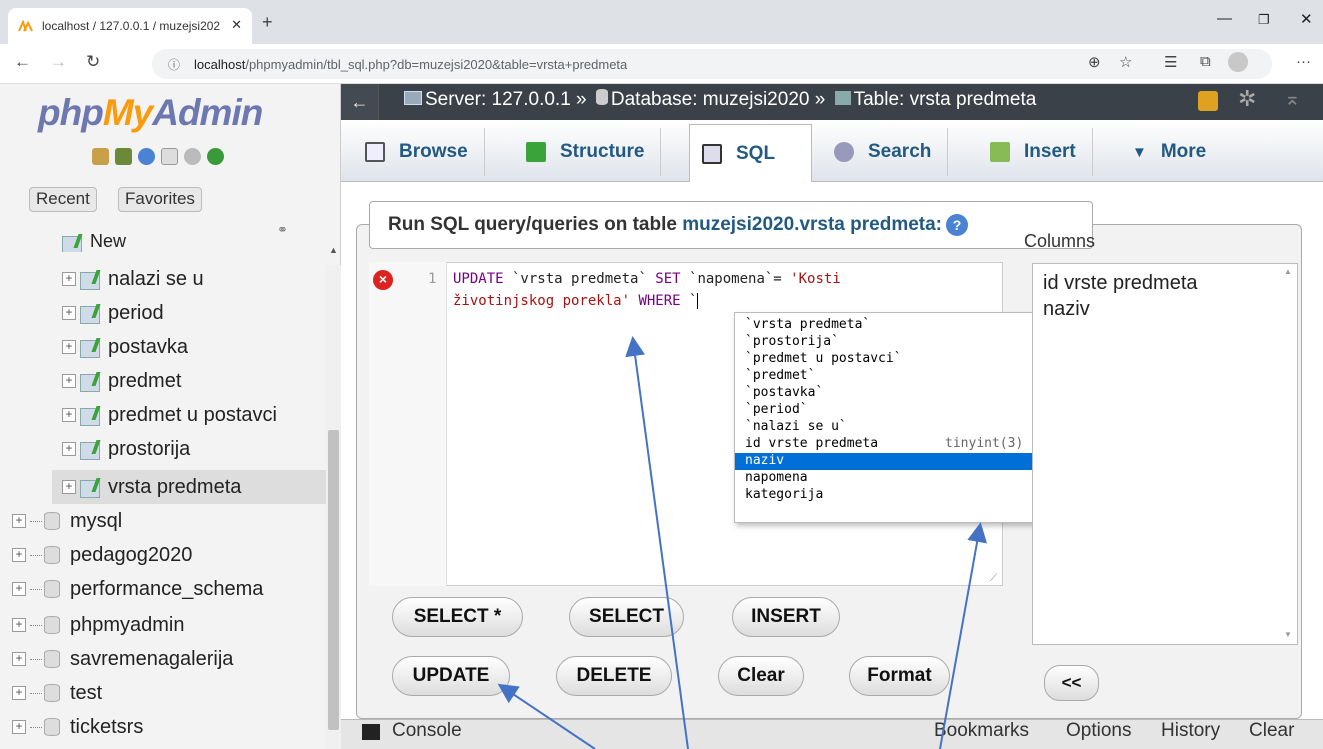 The width and height of the screenshot is (1323, 749). Describe the element at coordinates (122, 659) in the screenshot. I see `sidebar-database-item: + savremenagalerija` at that location.